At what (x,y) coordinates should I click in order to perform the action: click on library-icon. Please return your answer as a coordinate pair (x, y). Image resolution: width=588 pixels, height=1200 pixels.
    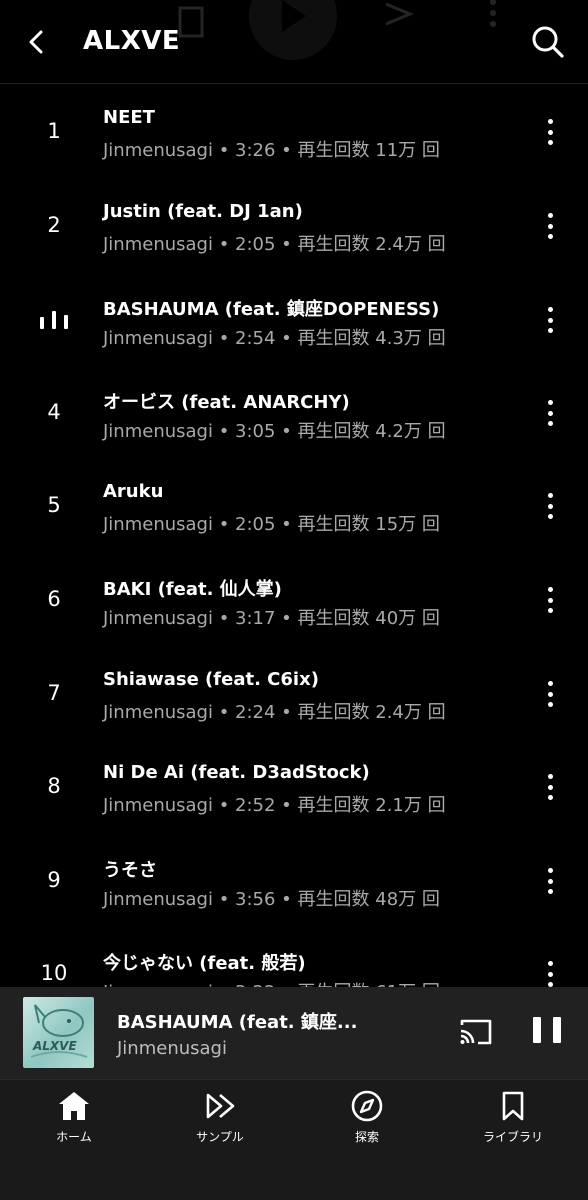
    Looking at the image, I should click on (513, 1106).